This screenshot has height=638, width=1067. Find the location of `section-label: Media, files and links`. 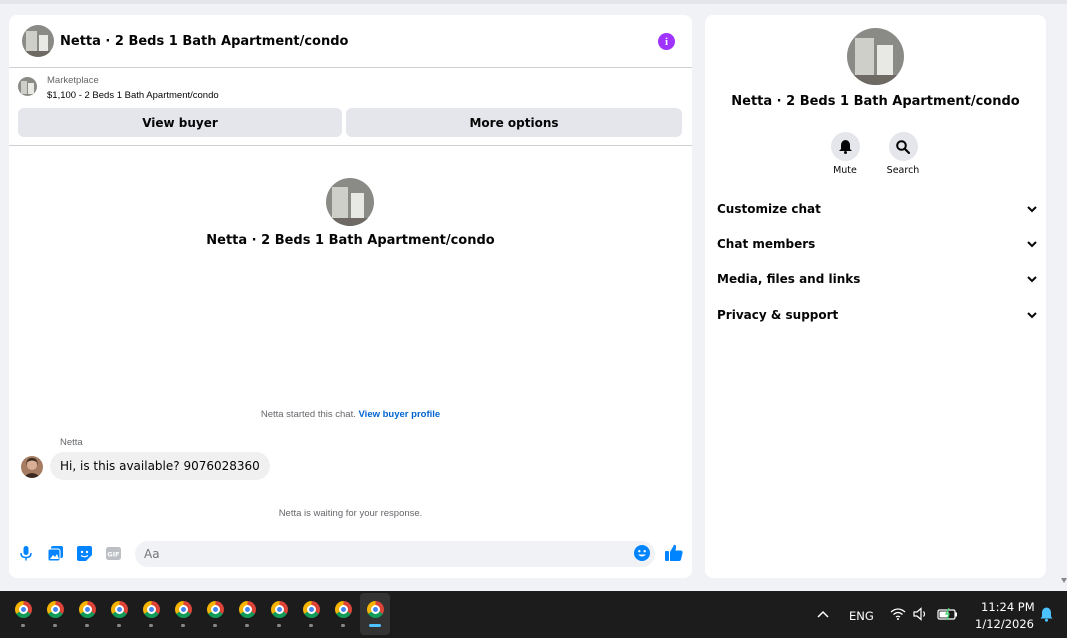

section-label: Media, files and links is located at coordinates (789, 279).